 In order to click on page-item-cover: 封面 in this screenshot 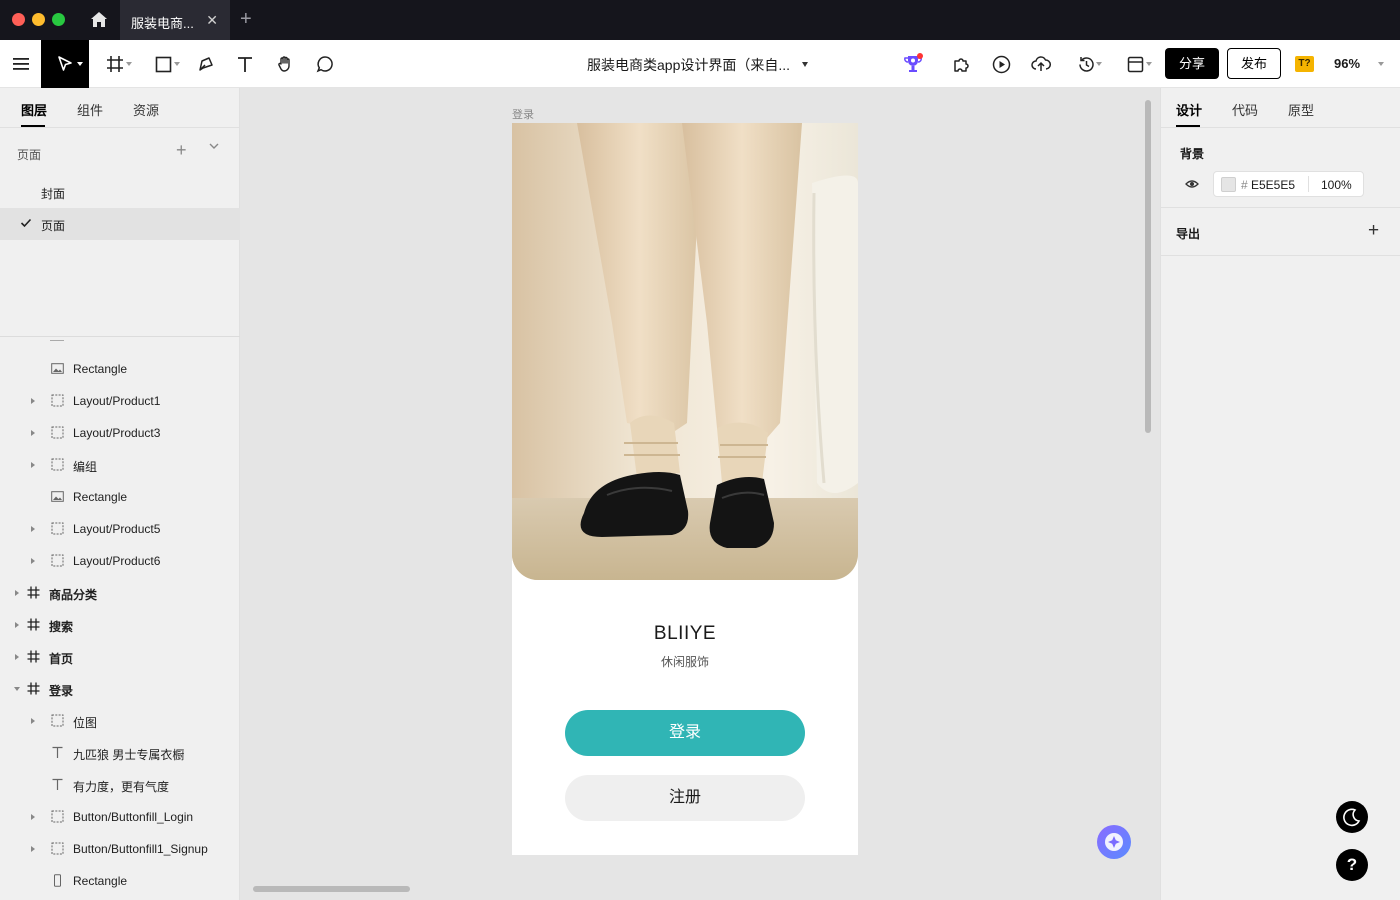, I will do `click(120, 192)`.